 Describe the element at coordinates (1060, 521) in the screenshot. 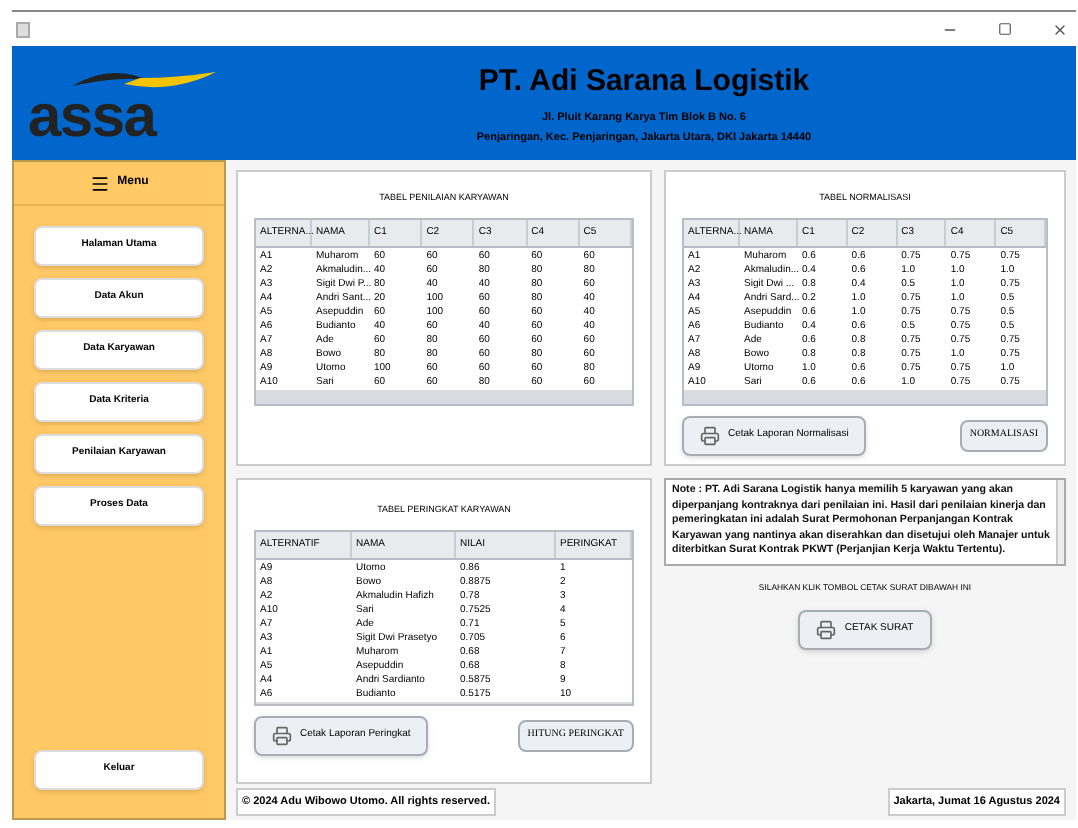

I see `scrollbar` at that location.